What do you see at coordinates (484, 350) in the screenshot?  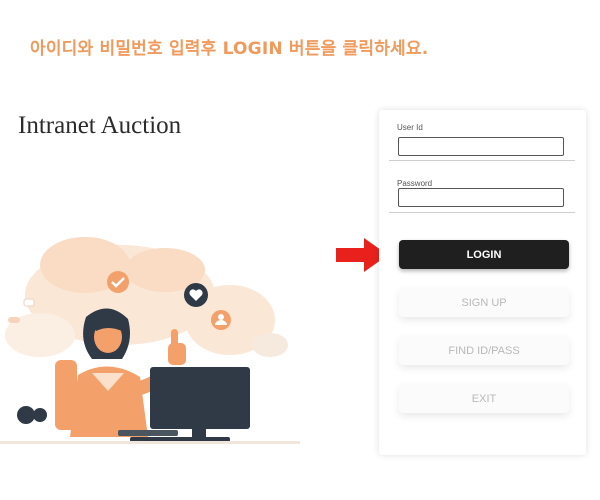 I see `find-id-pass-button: FIND ID/PASS` at bounding box center [484, 350].